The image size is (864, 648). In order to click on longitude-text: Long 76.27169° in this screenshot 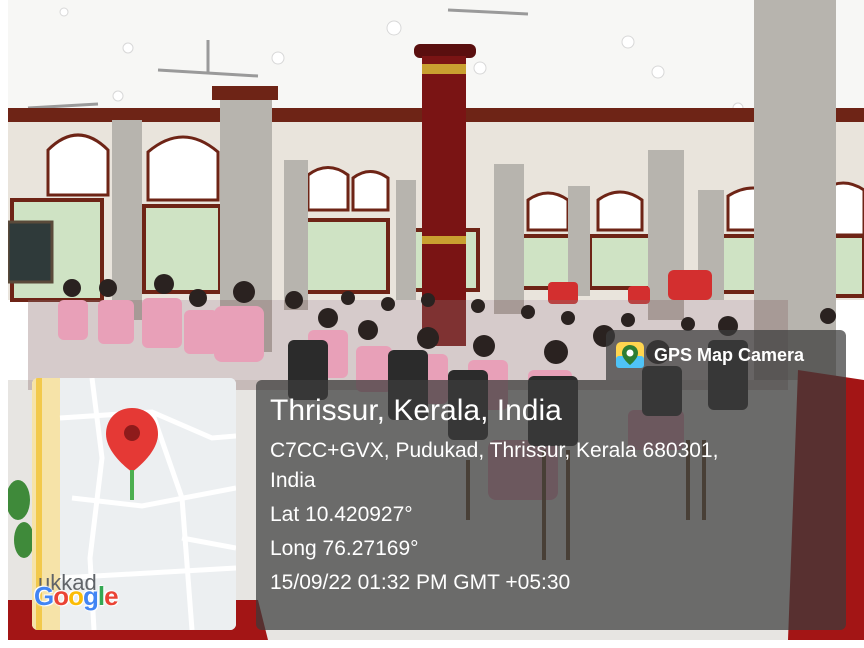, I will do `click(344, 548)`.